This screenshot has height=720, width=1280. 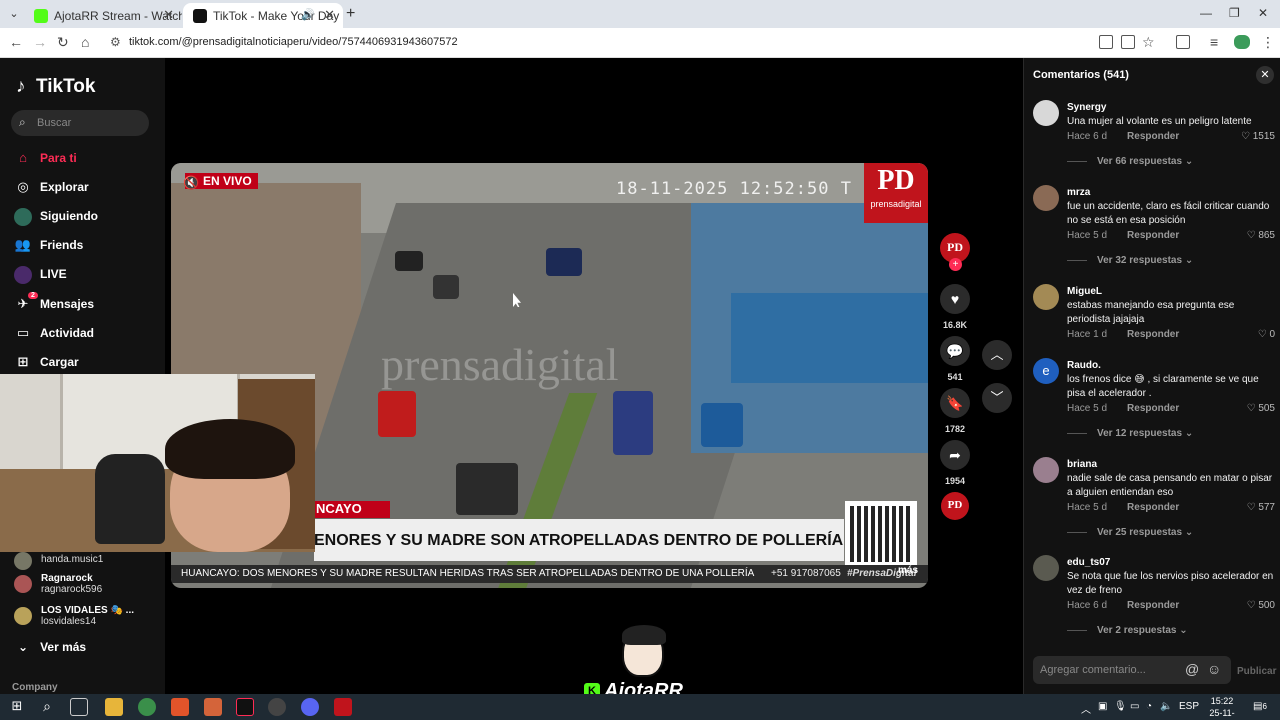 What do you see at coordinates (908, 570) in the screenshot?
I see `more-button: más` at bounding box center [908, 570].